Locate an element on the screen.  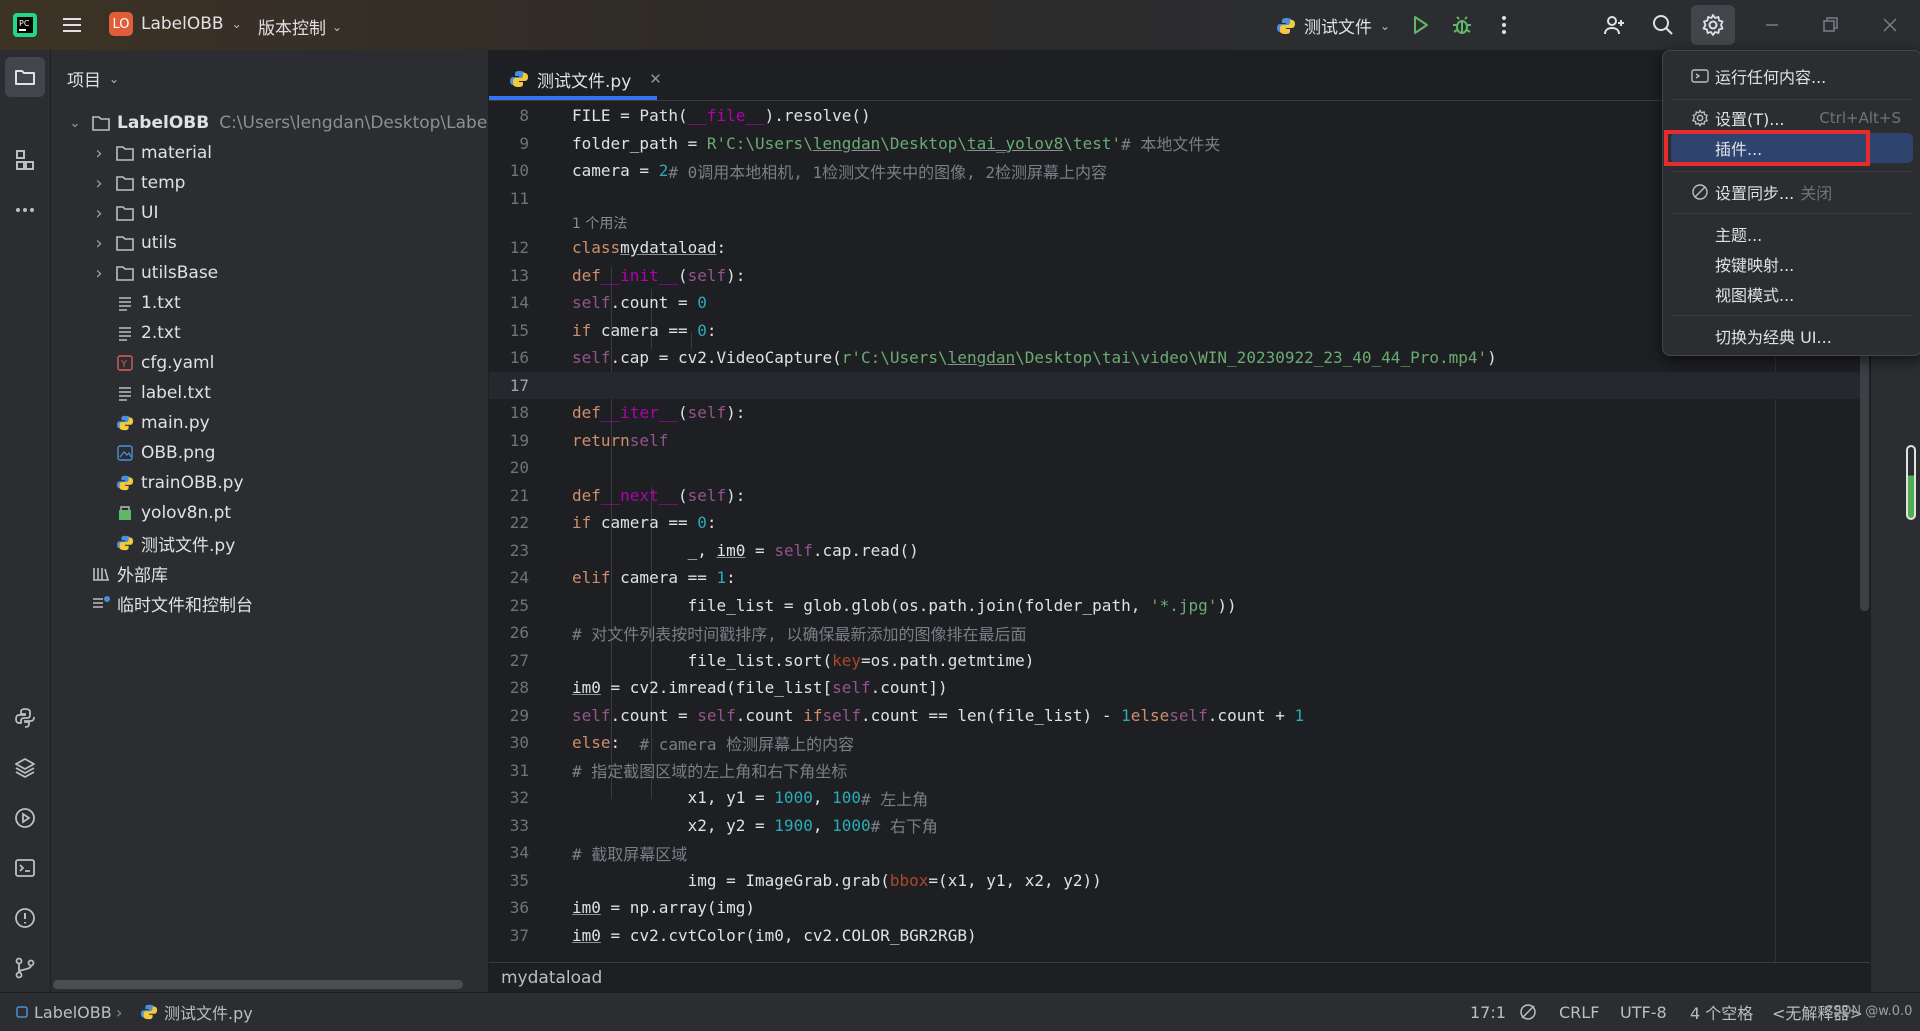
scratches-icon is located at coordinates (101, 603).